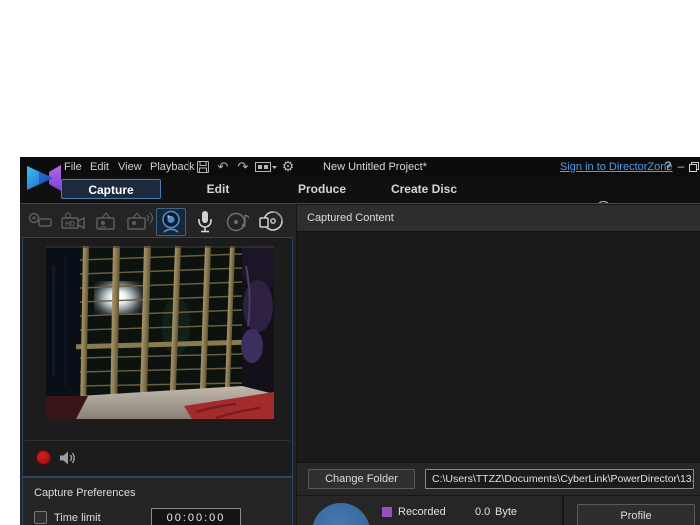  I want to click on recorded-size-unit: Byte, so click(506, 512).